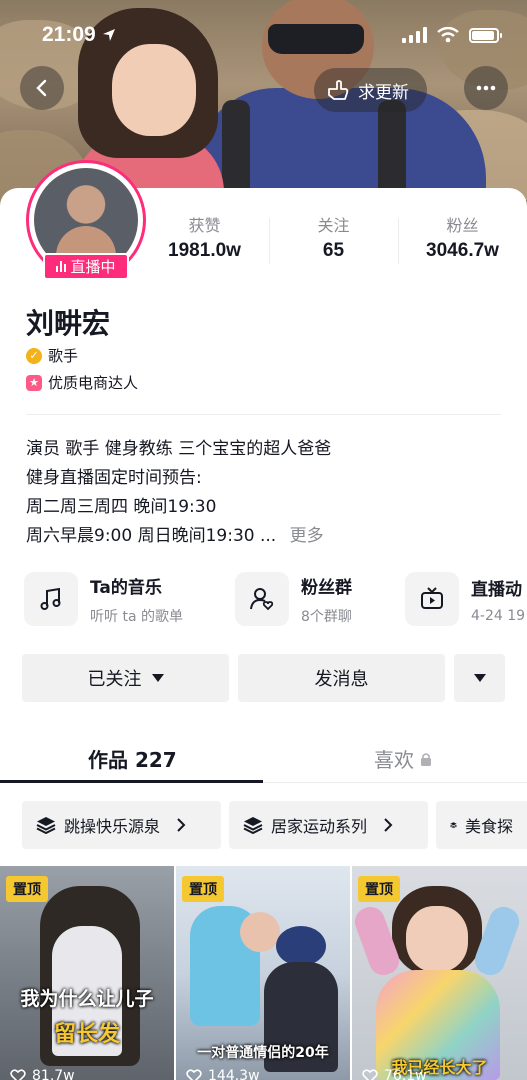 This screenshot has width=527, height=1080. I want to click on video-likes-count: 144.3w, so click(234, 1074).